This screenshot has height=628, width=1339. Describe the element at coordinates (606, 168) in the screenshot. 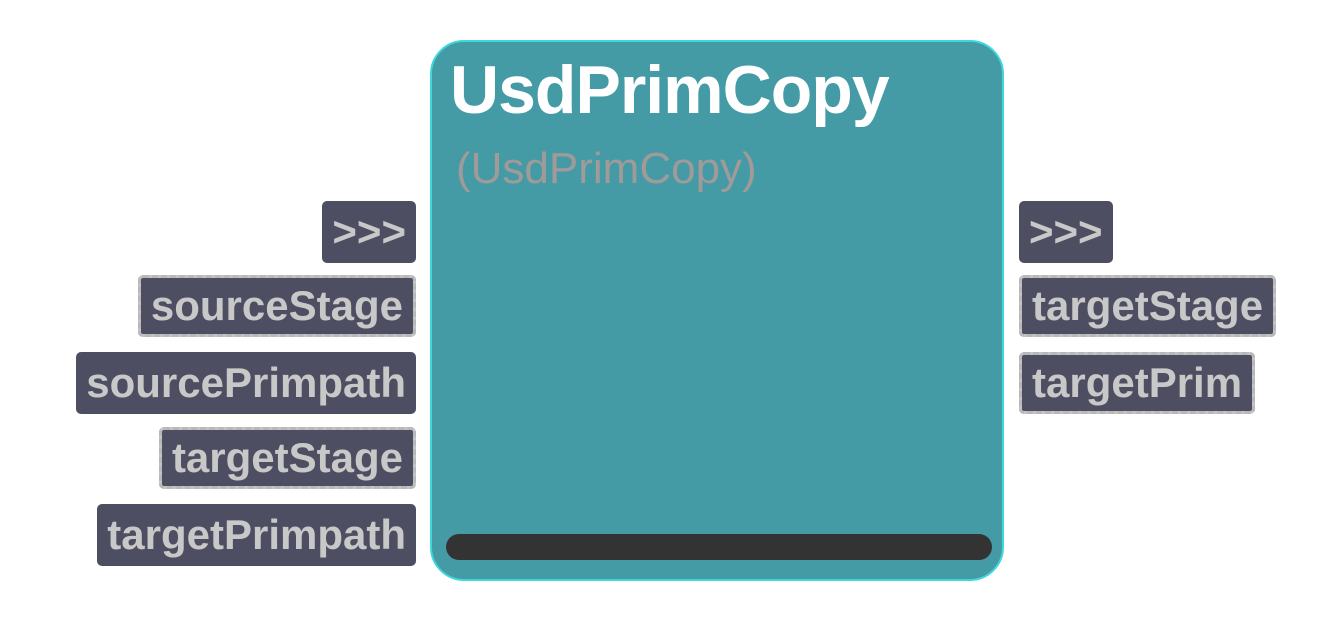

I see `node-type-subtitle: (UsdPrimCopy)` at that location.